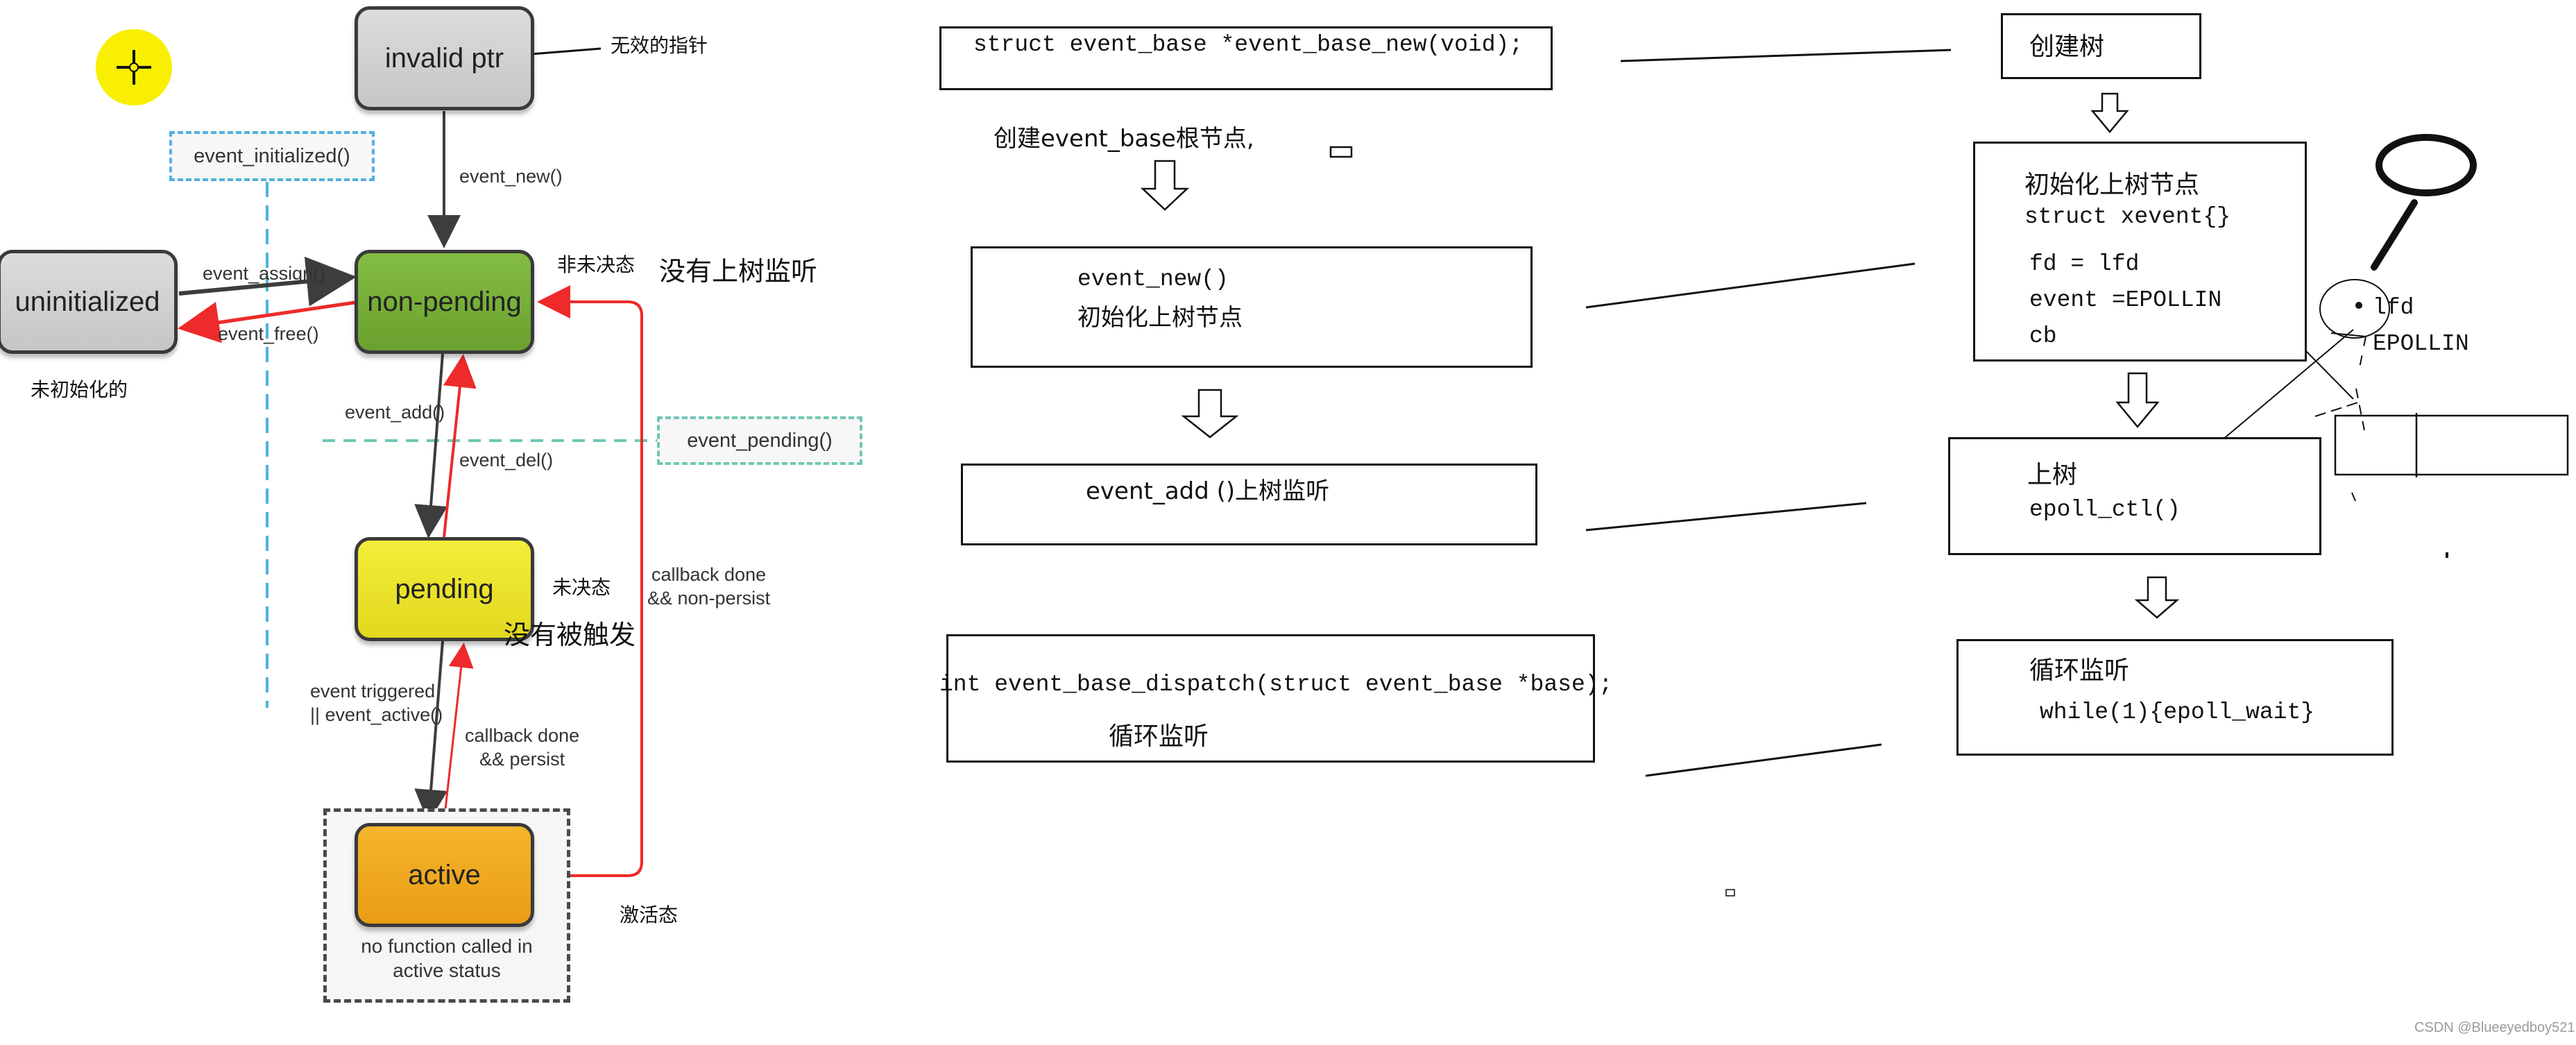 The width and height of the screenshot is (2576, 1045). I want to click on loop-box, so click(2175, 698).